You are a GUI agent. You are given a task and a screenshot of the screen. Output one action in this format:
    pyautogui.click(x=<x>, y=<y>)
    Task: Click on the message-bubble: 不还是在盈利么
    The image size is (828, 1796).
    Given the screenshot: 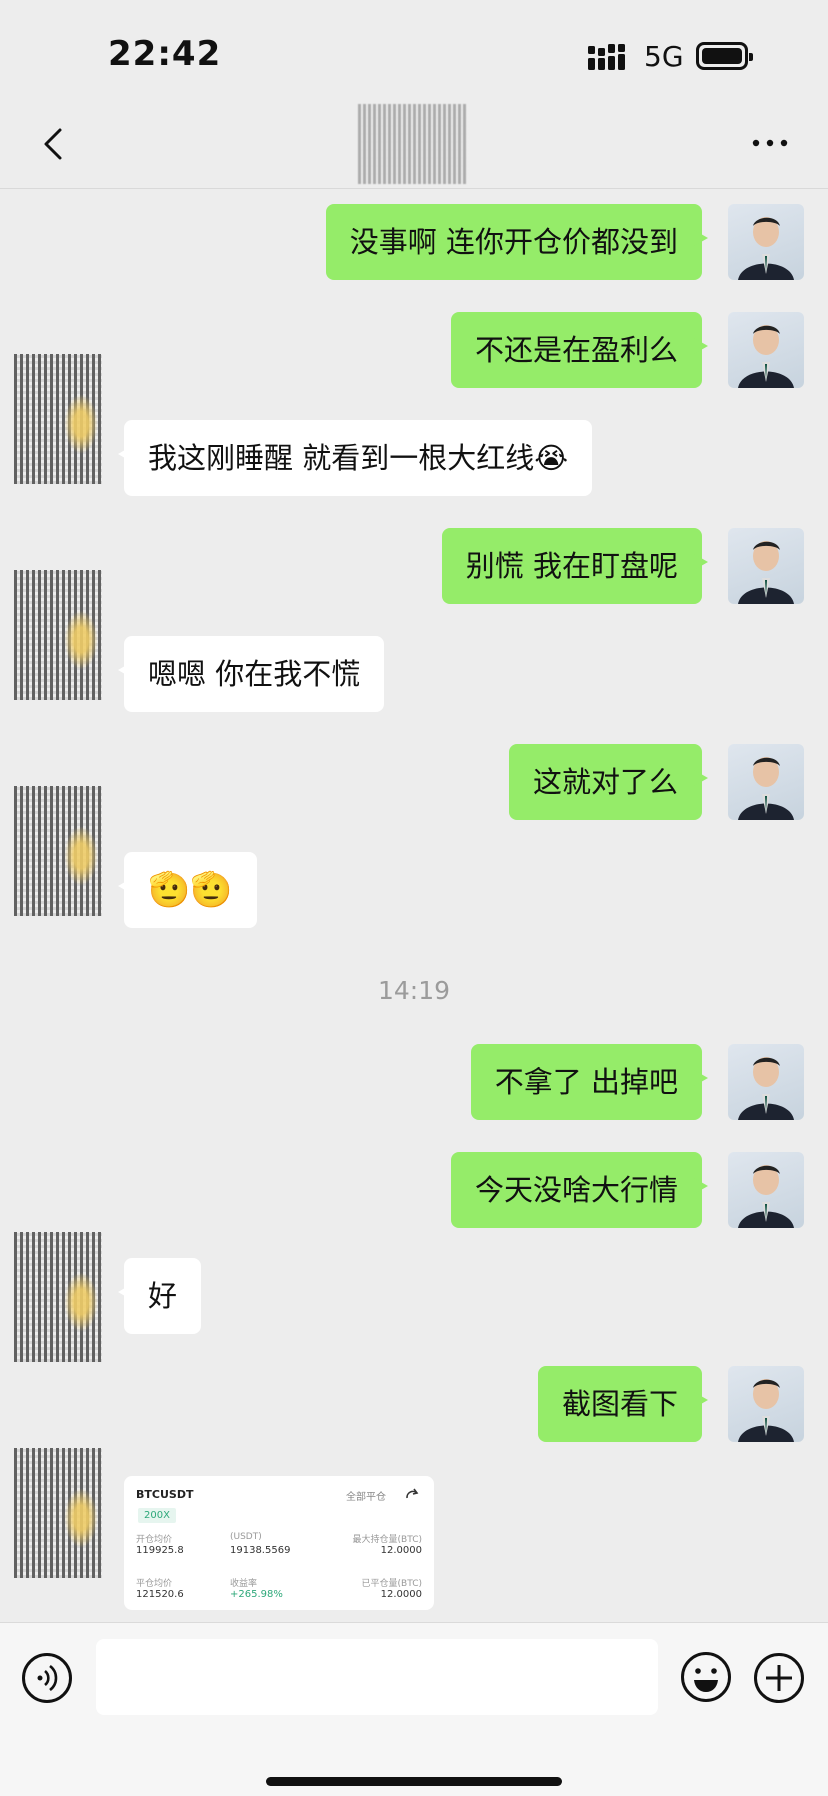 What is the action you would take?
    pyautogui.click(x=579, y=350)
    